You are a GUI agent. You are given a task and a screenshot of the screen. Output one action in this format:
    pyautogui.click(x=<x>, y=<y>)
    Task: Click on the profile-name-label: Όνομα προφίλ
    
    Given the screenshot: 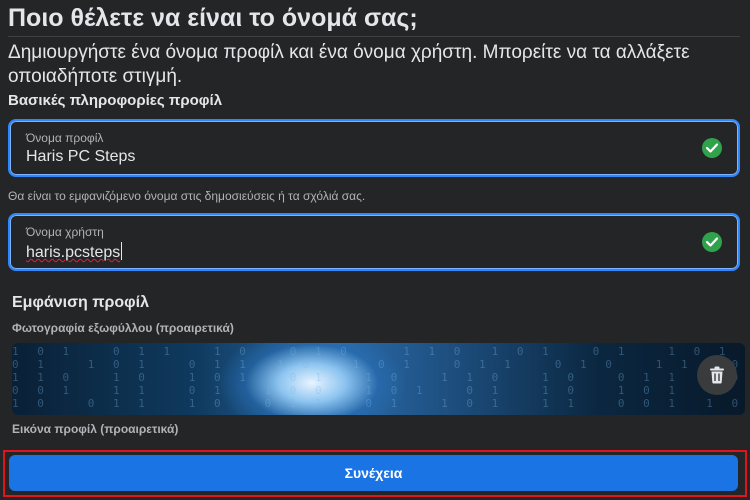 What is the action you would take?
    pyautogui.click(x=65, y=138)
    